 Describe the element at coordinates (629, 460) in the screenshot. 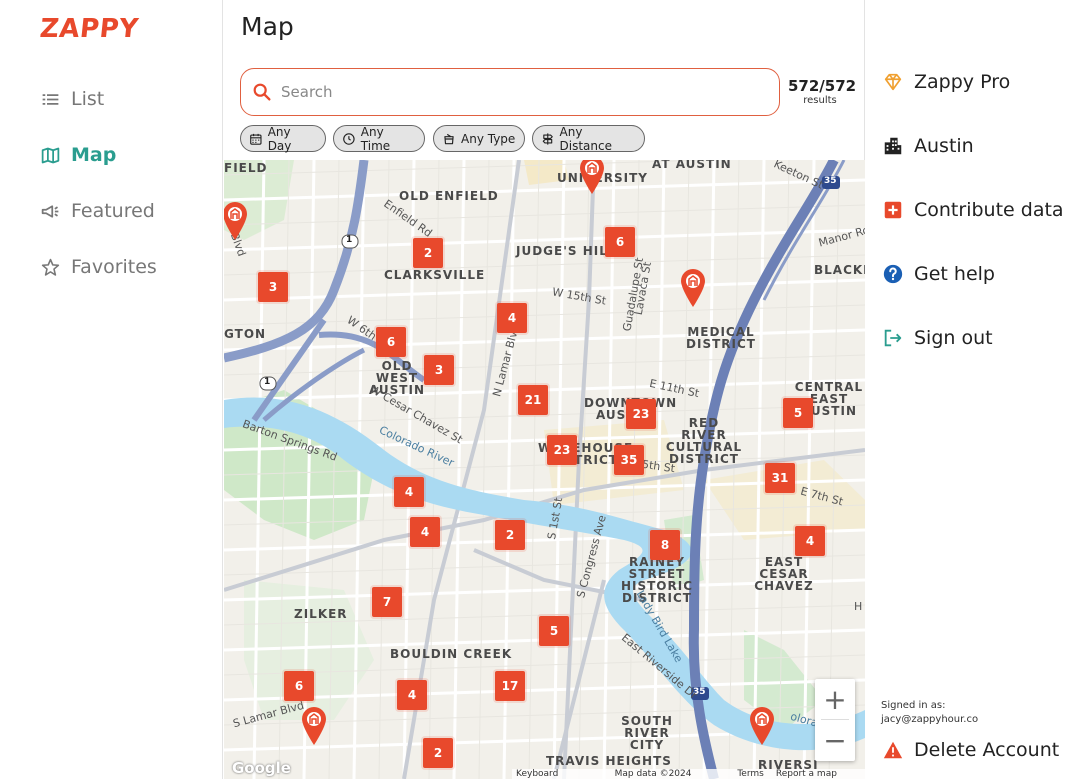

I see `map-cluster: 35` at that location.